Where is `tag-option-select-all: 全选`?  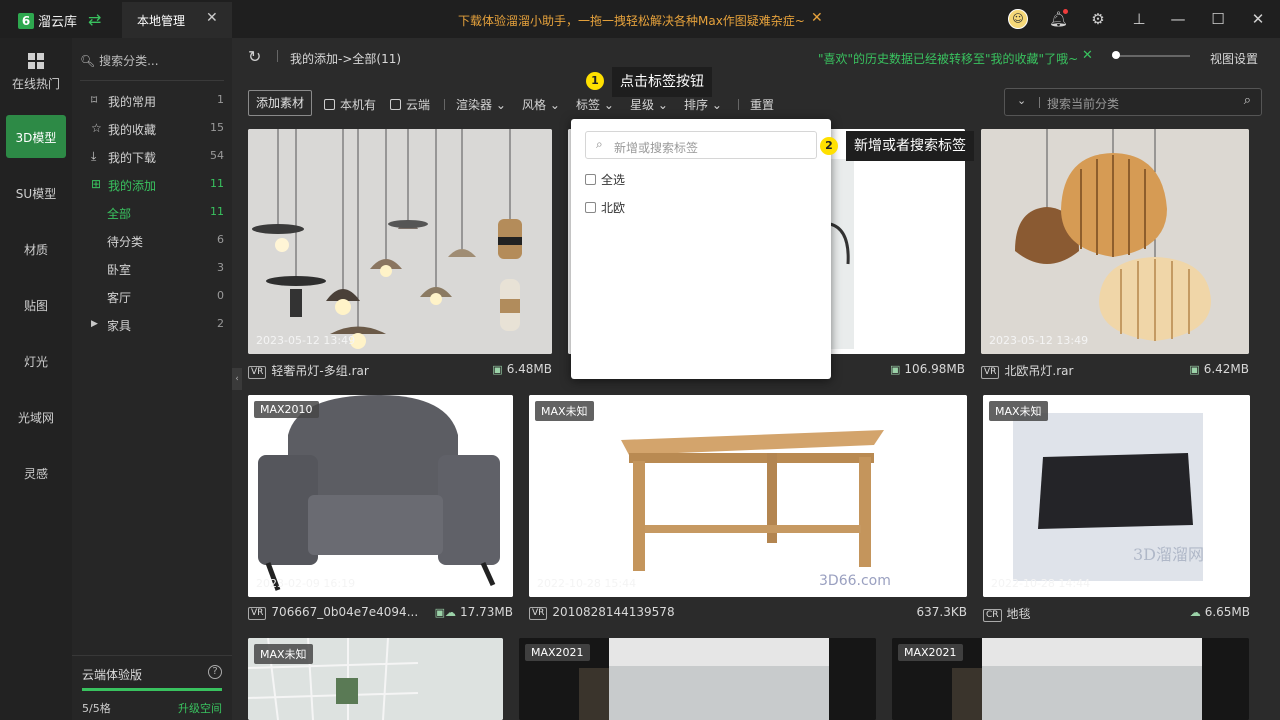 tag-option-select-all: 全选 is located at coordinates (605, 179).